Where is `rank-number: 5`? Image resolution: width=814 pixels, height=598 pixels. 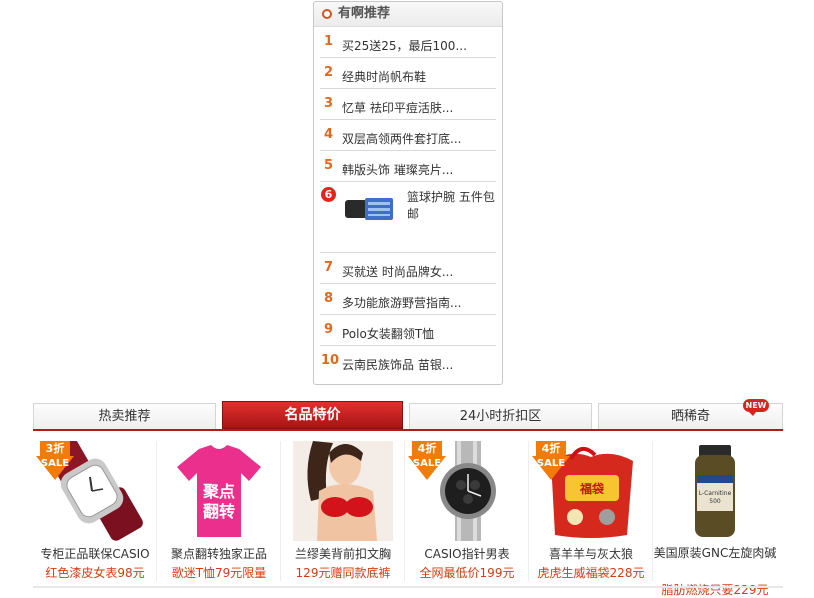
rank-number: 5 is located at coordinates (329, 165).